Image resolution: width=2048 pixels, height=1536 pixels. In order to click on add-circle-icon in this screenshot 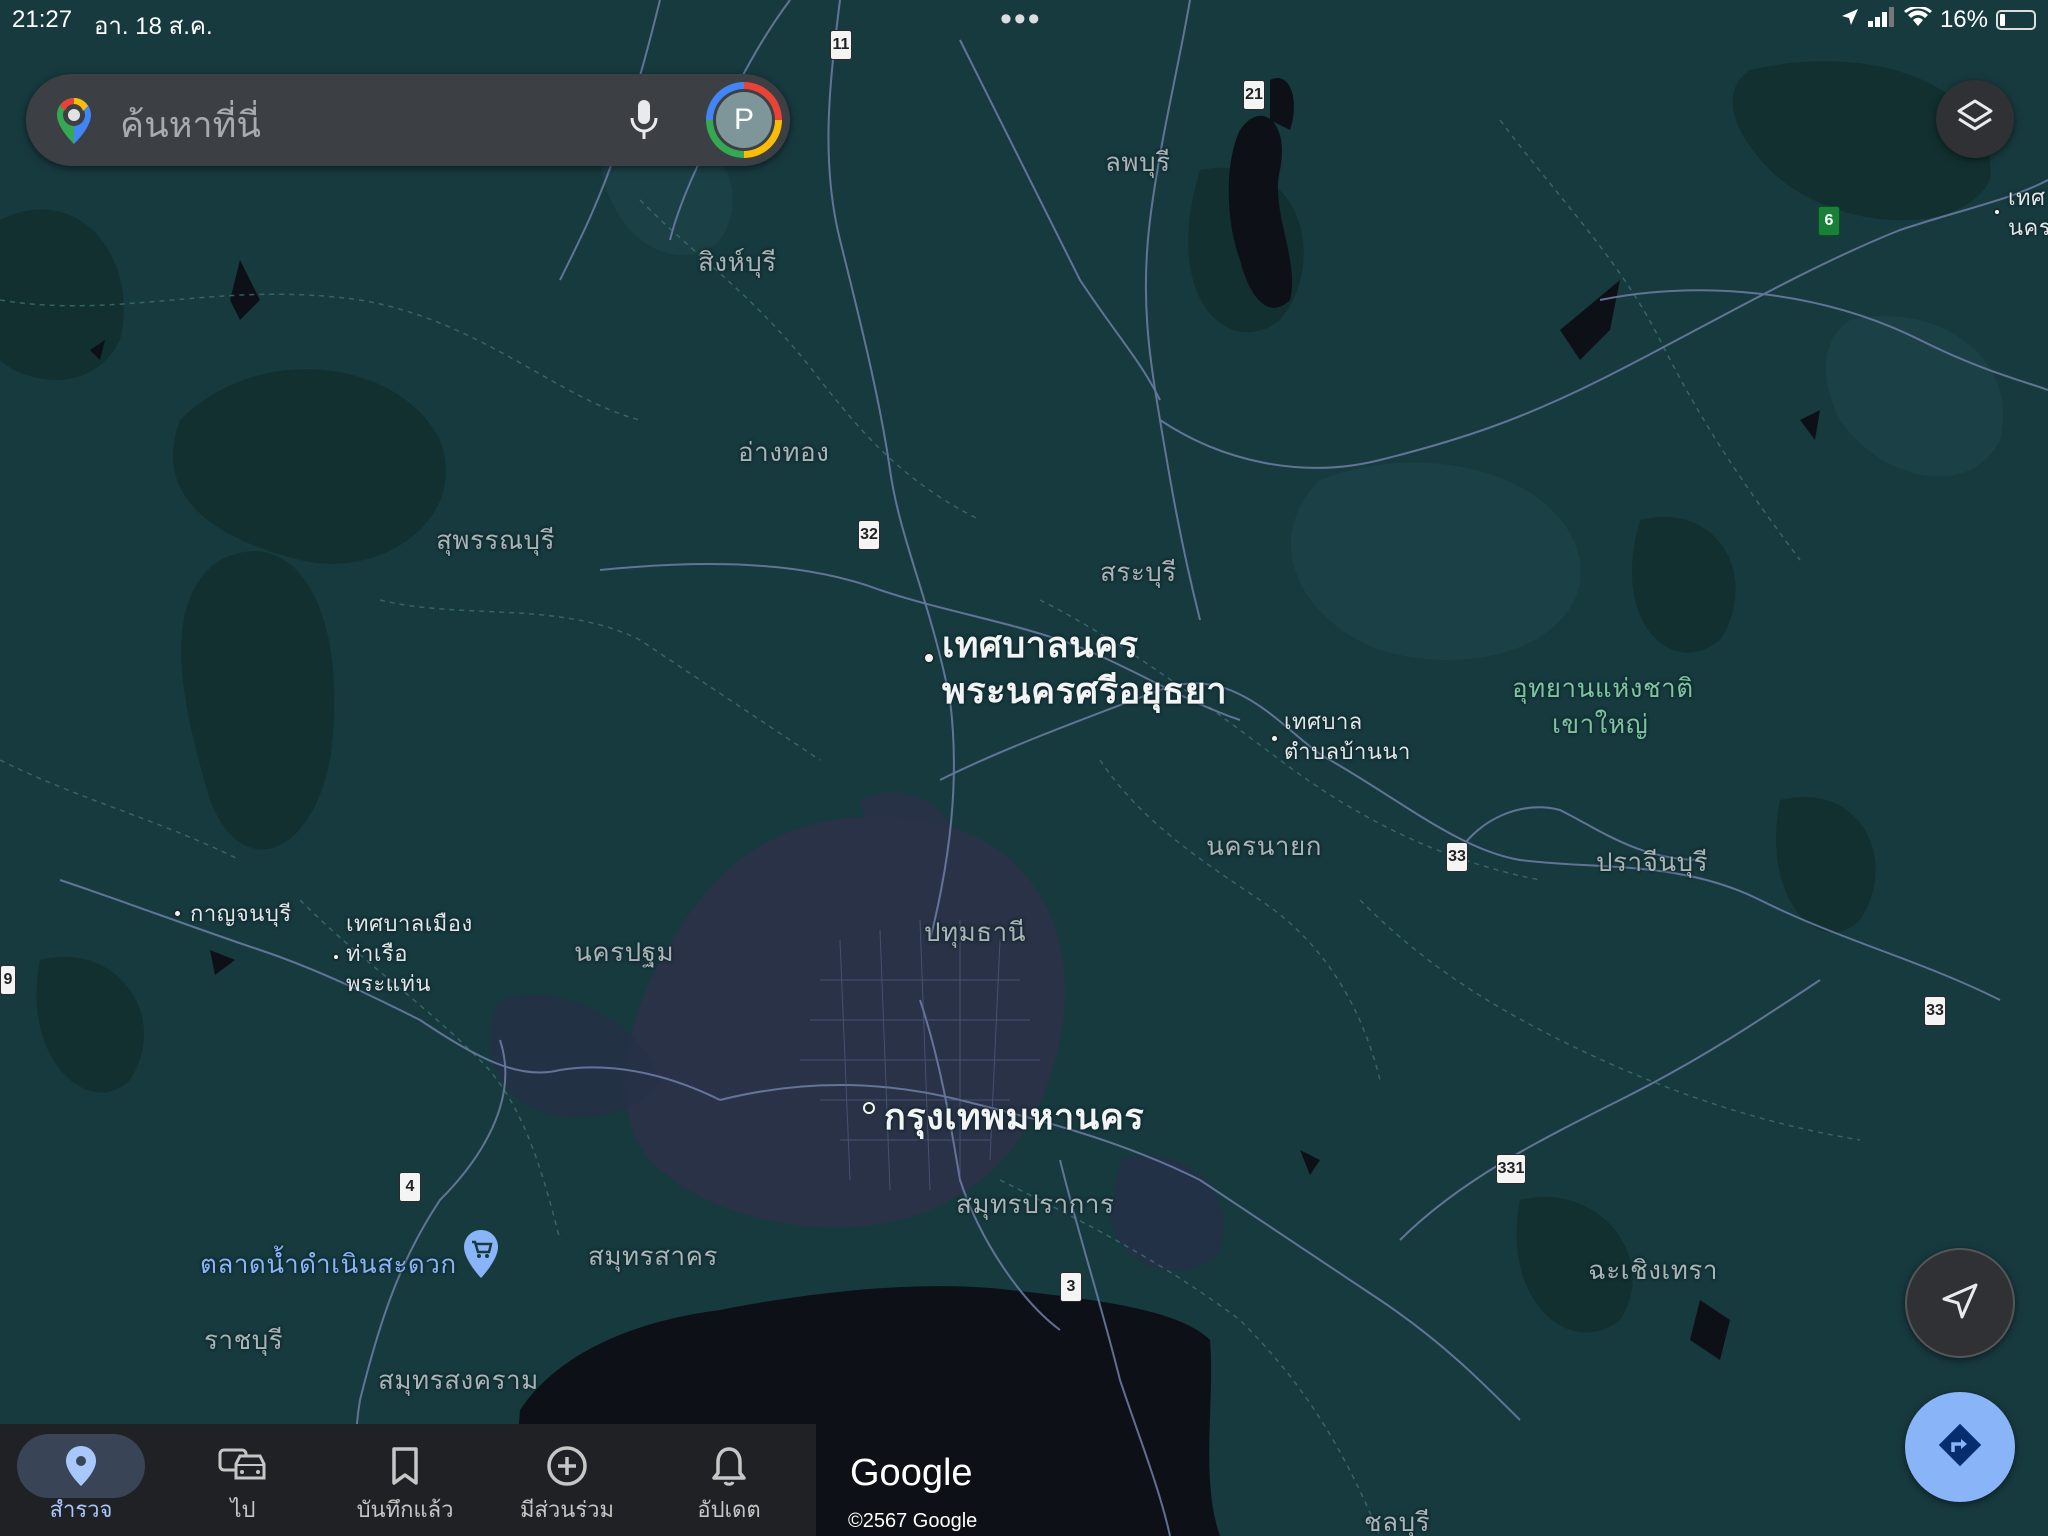, I will do `click(567, 1466)`.